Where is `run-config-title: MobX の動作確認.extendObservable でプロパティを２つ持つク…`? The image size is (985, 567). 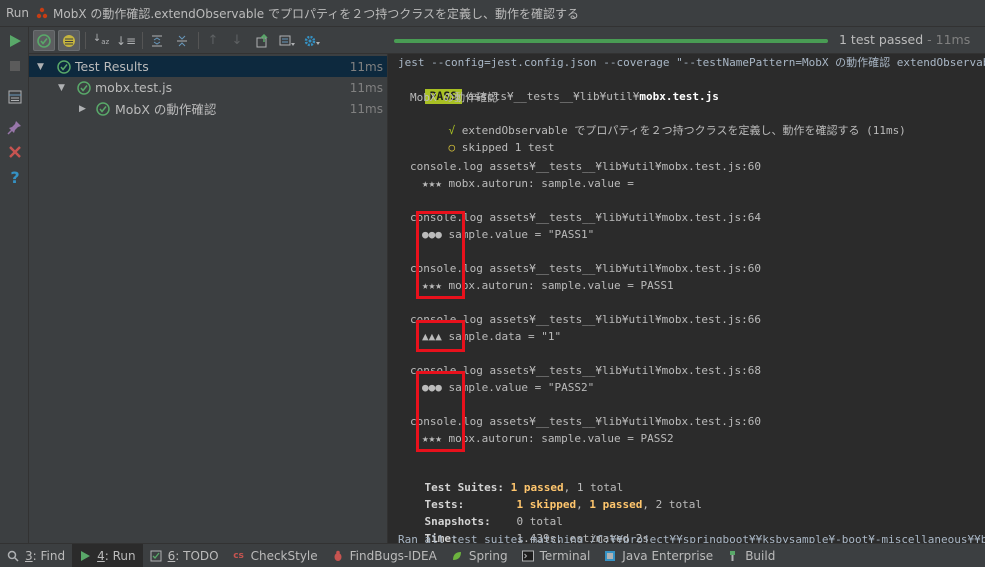
run-config-title: MobX の動作確認.extendObservable でプロパティを２つ持つク… is located at coordinates (316, 13).